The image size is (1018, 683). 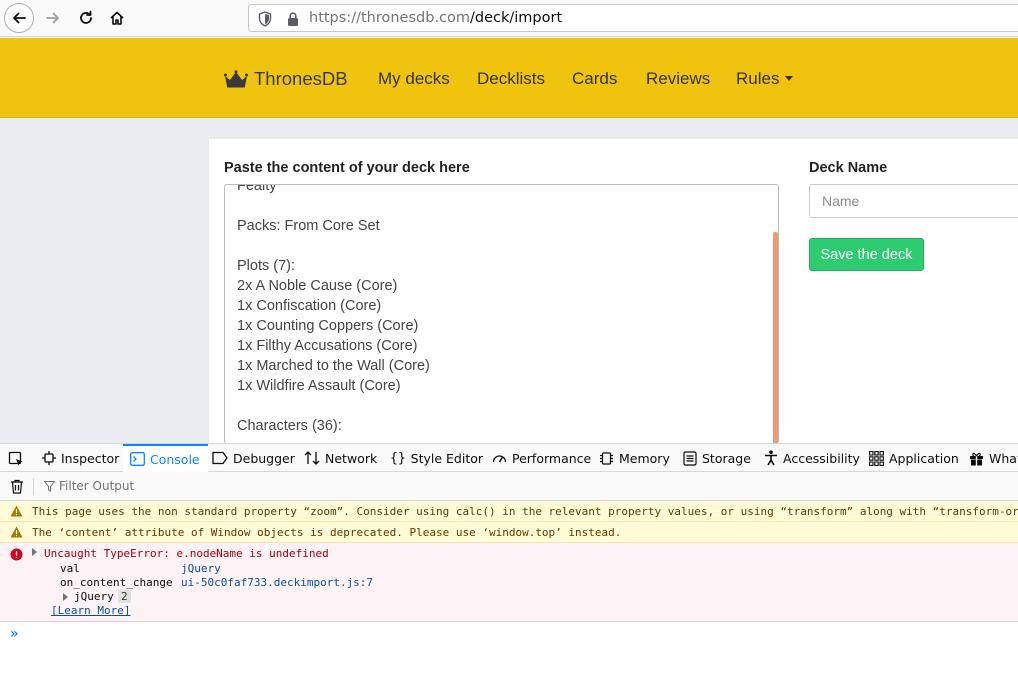 I want to click on paste-label: Paste the content of your deck here, so click(x=347, y=168).